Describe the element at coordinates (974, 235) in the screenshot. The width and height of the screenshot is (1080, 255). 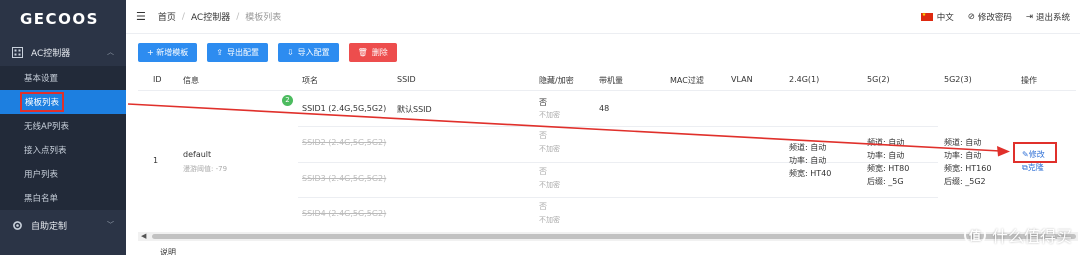
I see `watermark-logo-icon: 值` at that location.